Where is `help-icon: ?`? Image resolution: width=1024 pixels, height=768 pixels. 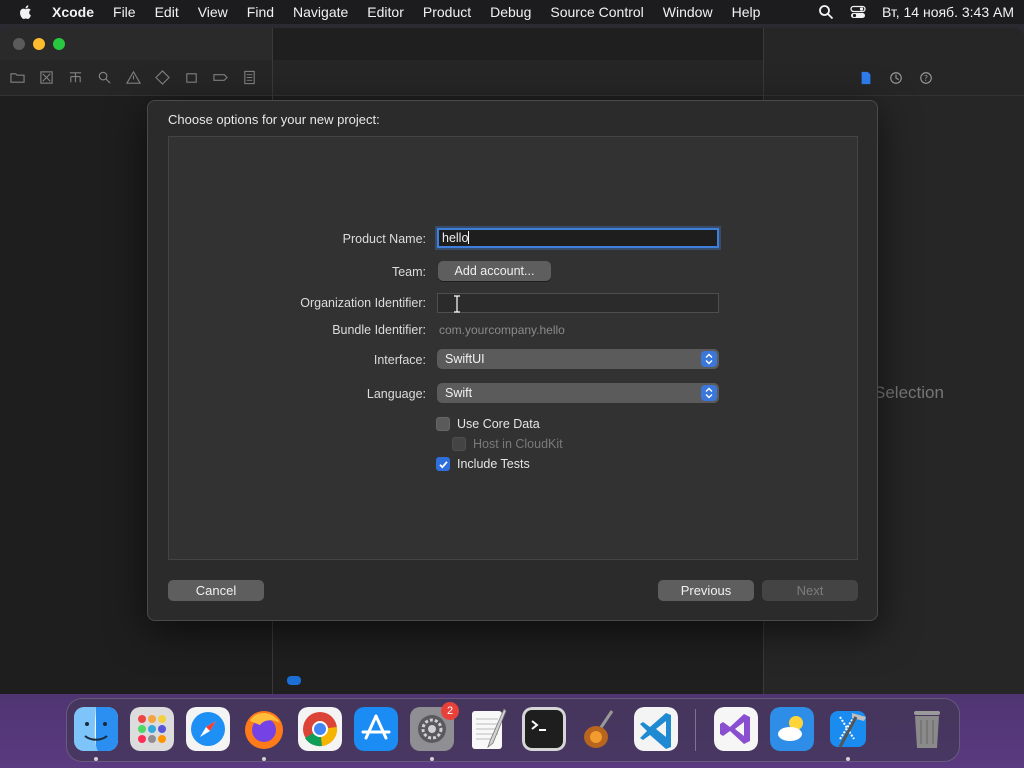
help-icon: ? is located at coordinates (926, 78).